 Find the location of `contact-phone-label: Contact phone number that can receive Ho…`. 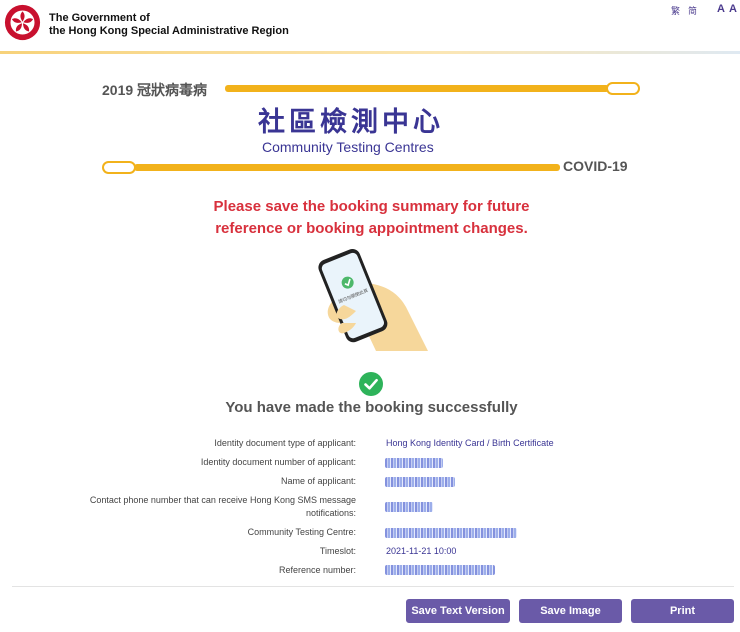

contact-phone-label: Contact phone number that can receive Ho… is located at coordinates (223, 507).